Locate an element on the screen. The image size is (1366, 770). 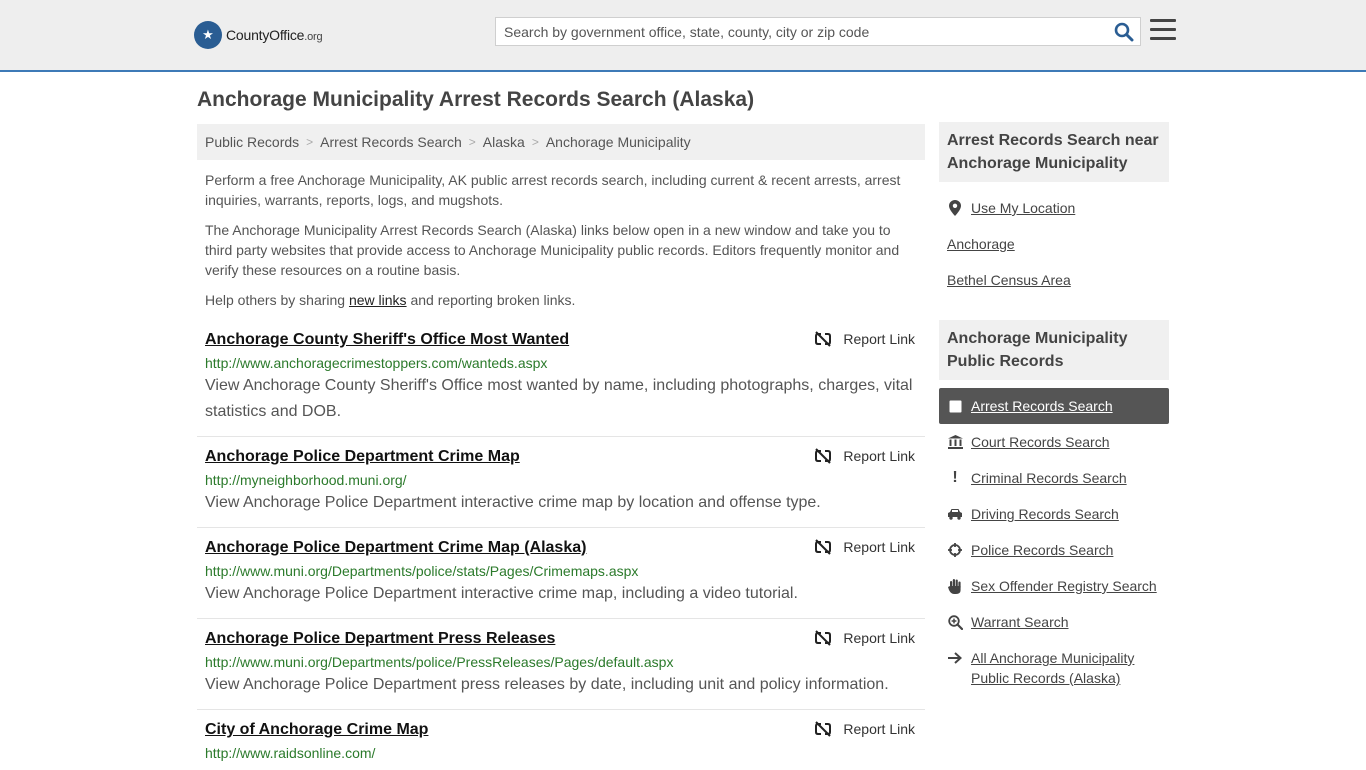
breadcrumb-anchorage-municipality: Anchorage Municipality is located at coordinates (618, 142).